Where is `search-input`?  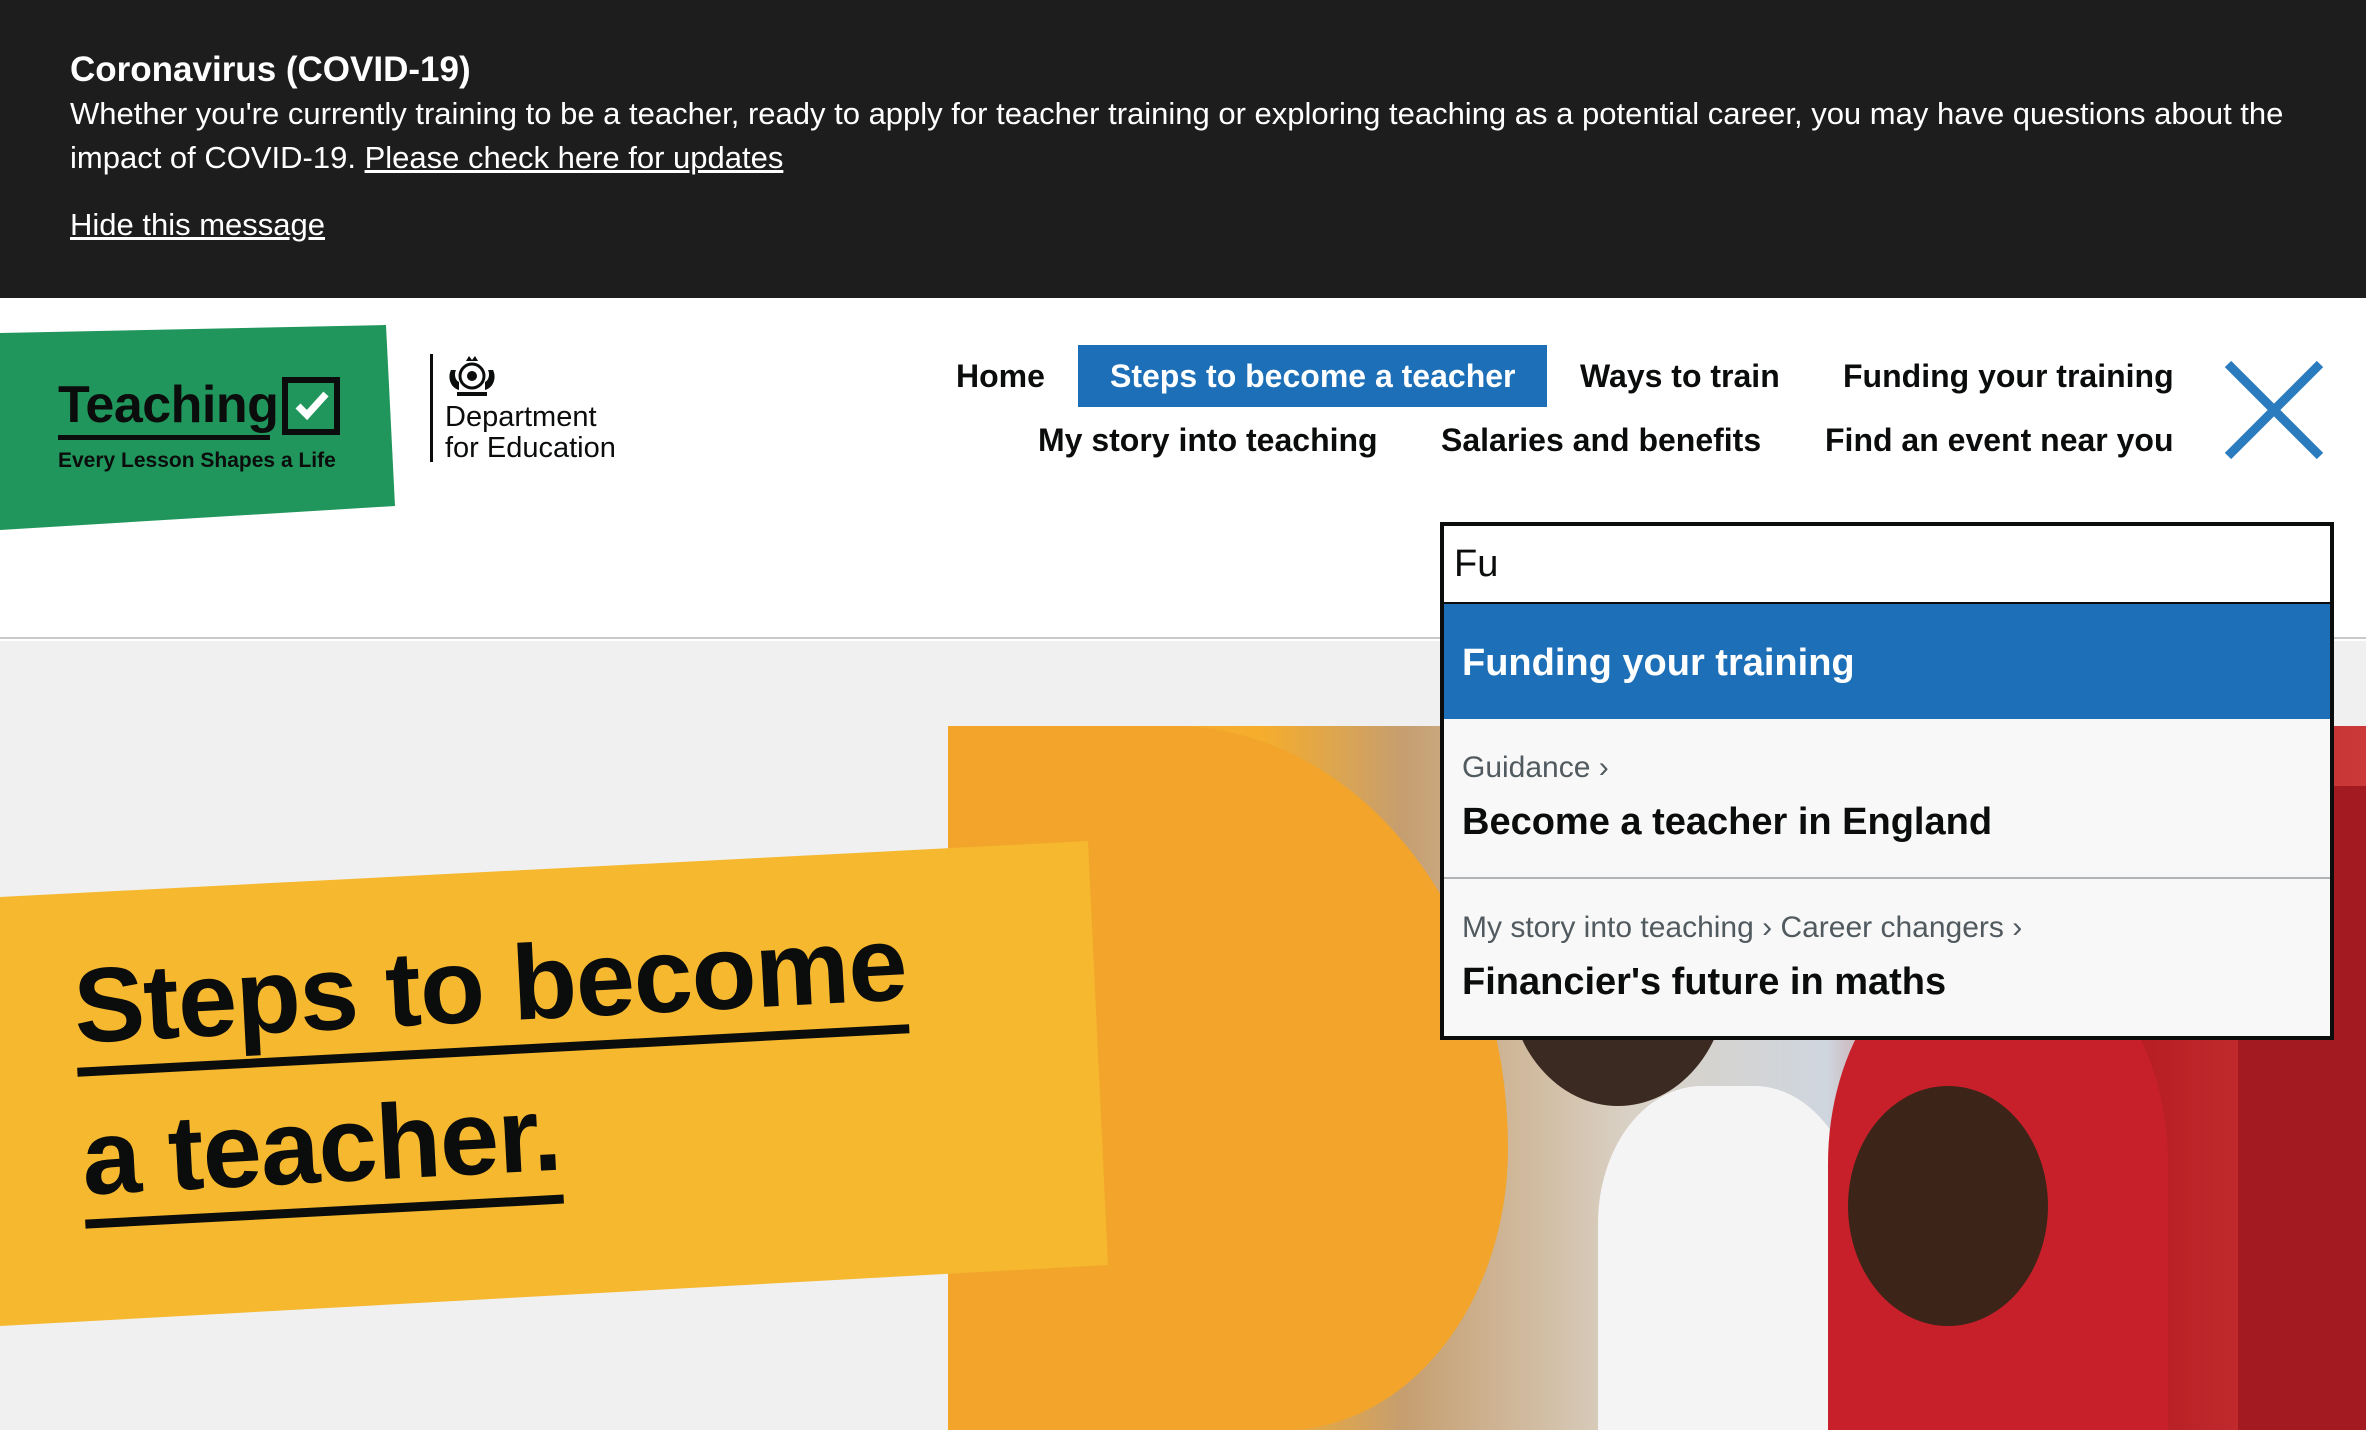
search-input is located at coordinates (1887, 564).